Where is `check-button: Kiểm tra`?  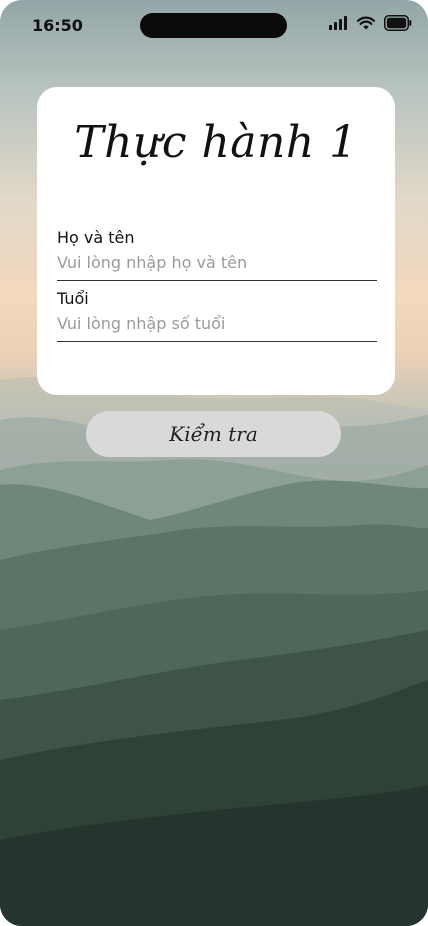
check-button: Kiểm tra is located at coordinates (213, 434).